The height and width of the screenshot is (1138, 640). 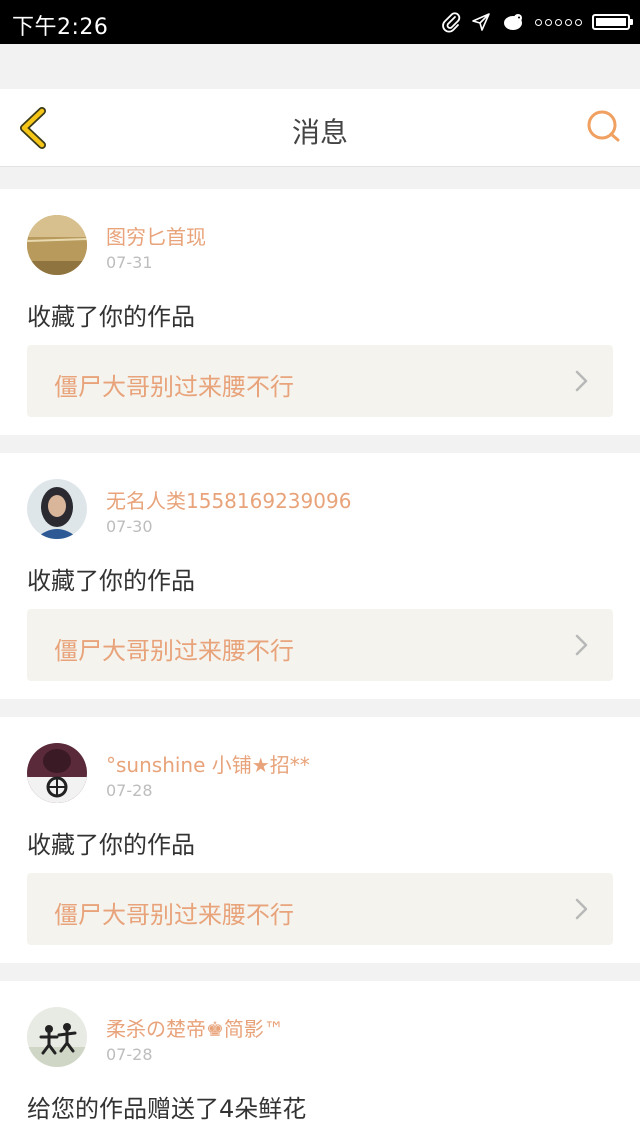 I want to click on page-title: 消息, so click(x=319, y=132).